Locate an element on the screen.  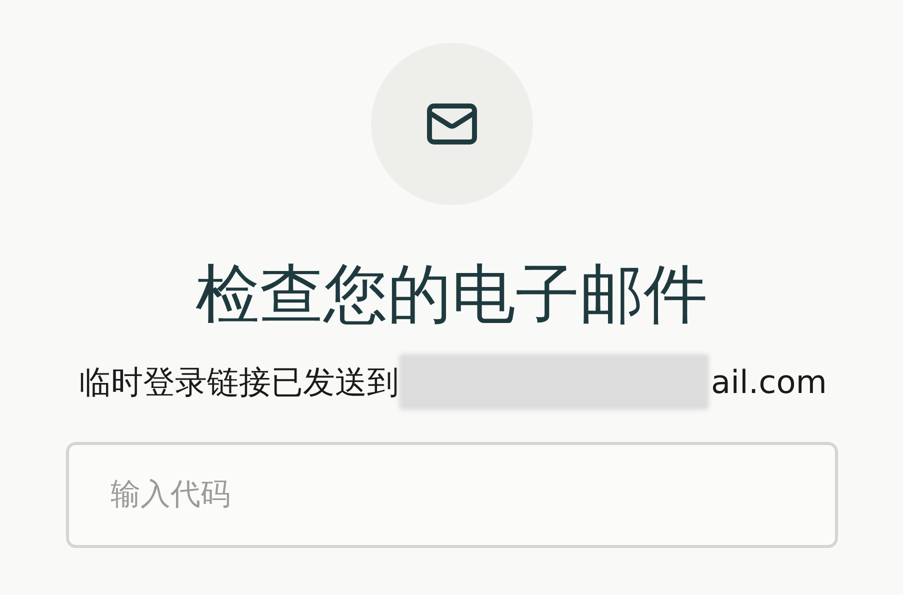
email-text: ail.com is located at coordinates (769, 382).